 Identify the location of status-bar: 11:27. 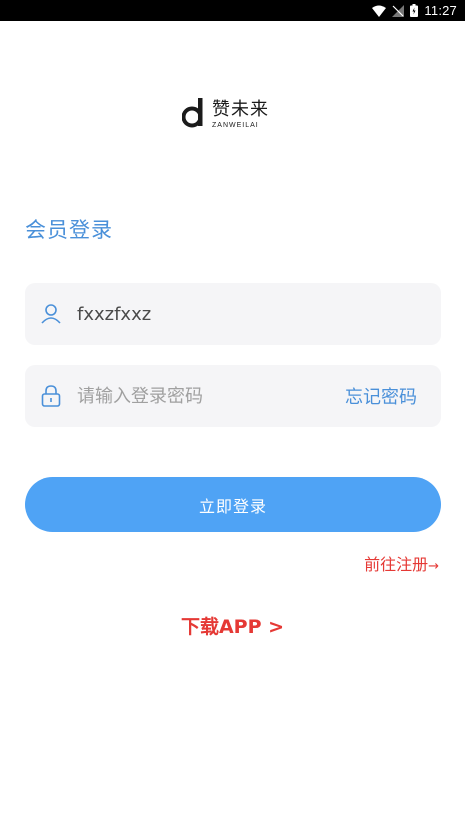
(232, 10).